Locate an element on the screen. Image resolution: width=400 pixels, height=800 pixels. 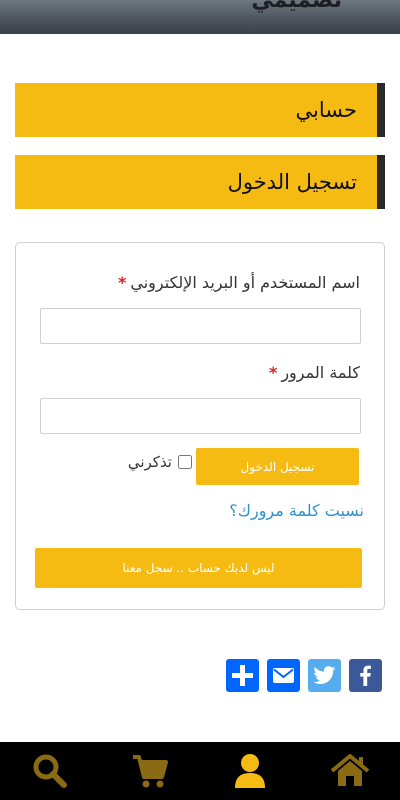
account-title: حسابي is located at coordinates (326, 110).